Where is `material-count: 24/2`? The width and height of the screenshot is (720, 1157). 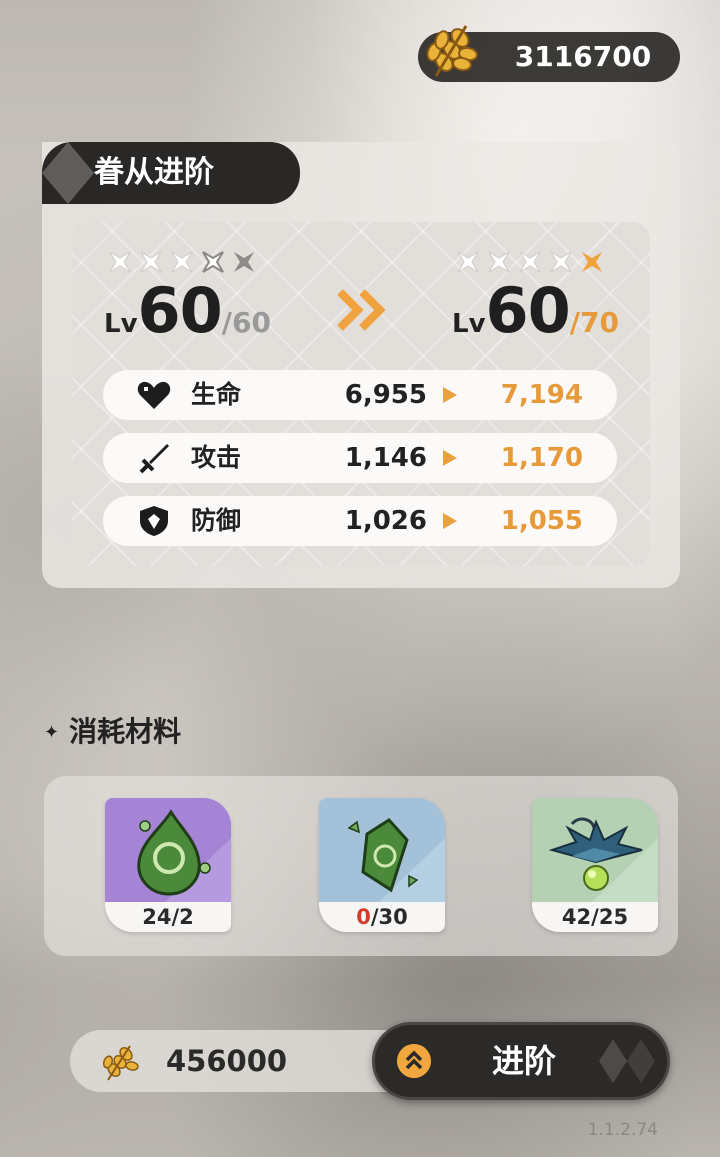
material-count: 24/2 is located at coordinates (168, 917).